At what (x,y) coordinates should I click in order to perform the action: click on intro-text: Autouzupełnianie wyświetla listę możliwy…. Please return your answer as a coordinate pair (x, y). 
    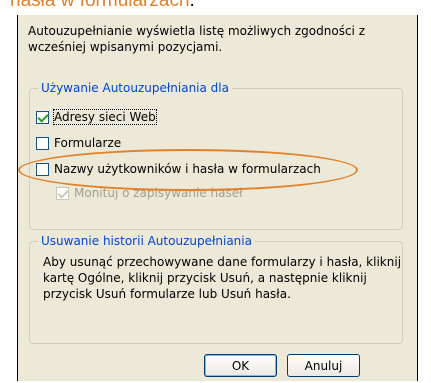
    Looking at the image, I should click on (196, 39).